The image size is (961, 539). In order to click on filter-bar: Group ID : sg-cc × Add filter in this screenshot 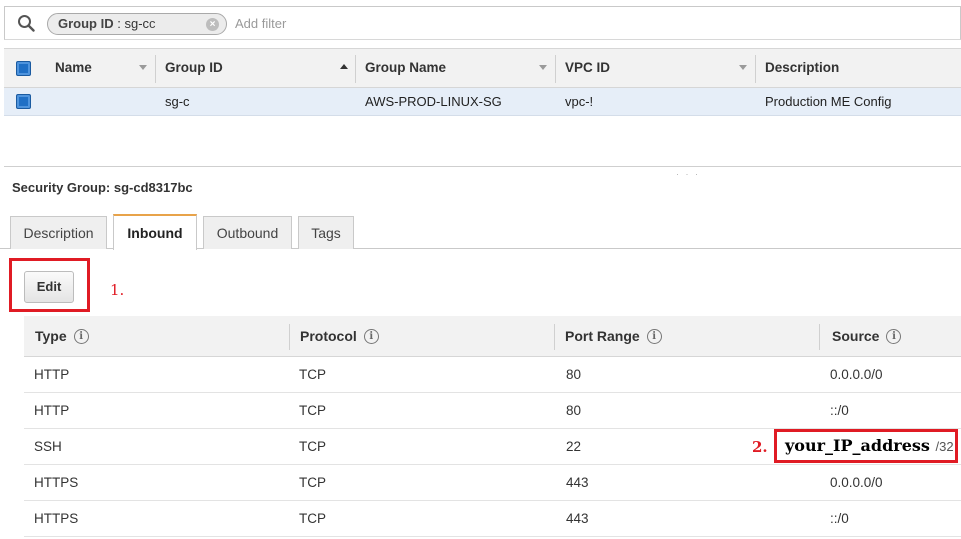, I will do `click(482, 23)`.